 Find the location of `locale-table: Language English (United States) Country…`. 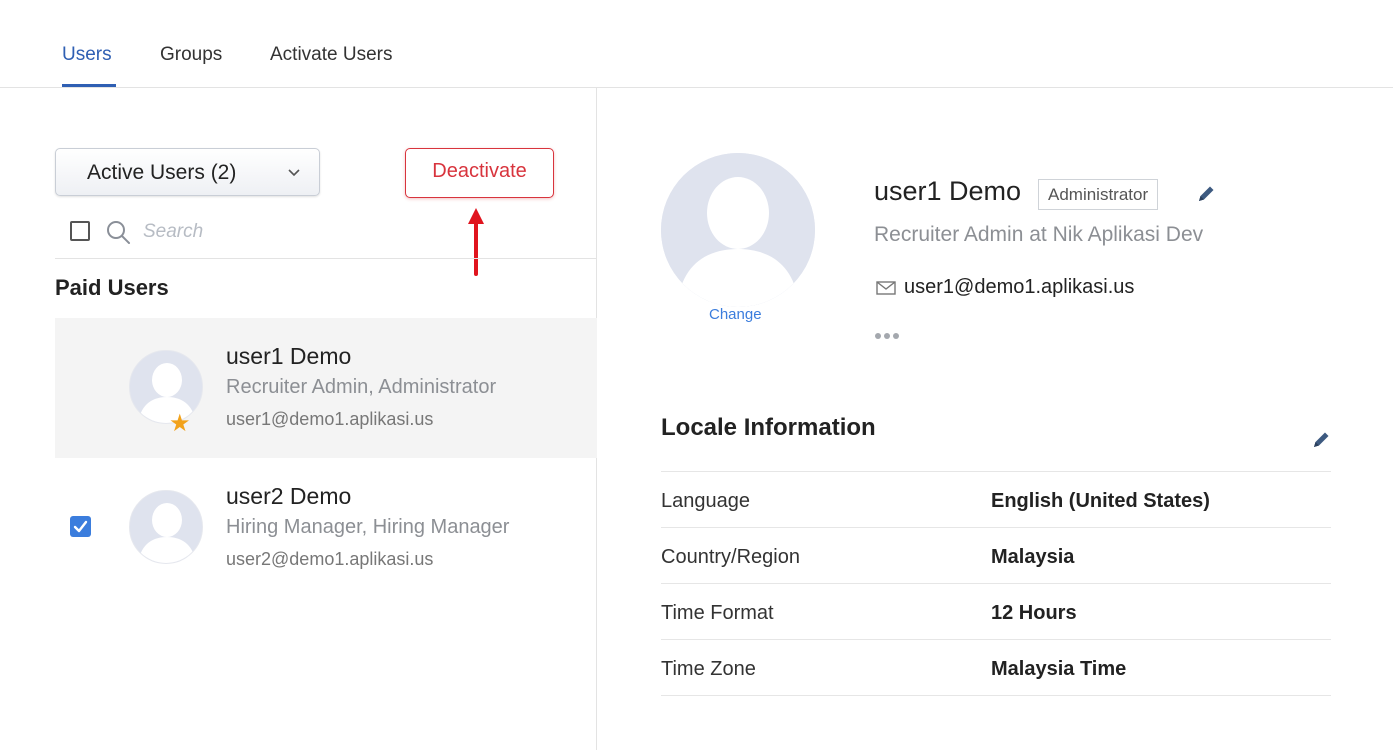

locale-table: Language English (United States) Country… is located at coordinates (996, 583).